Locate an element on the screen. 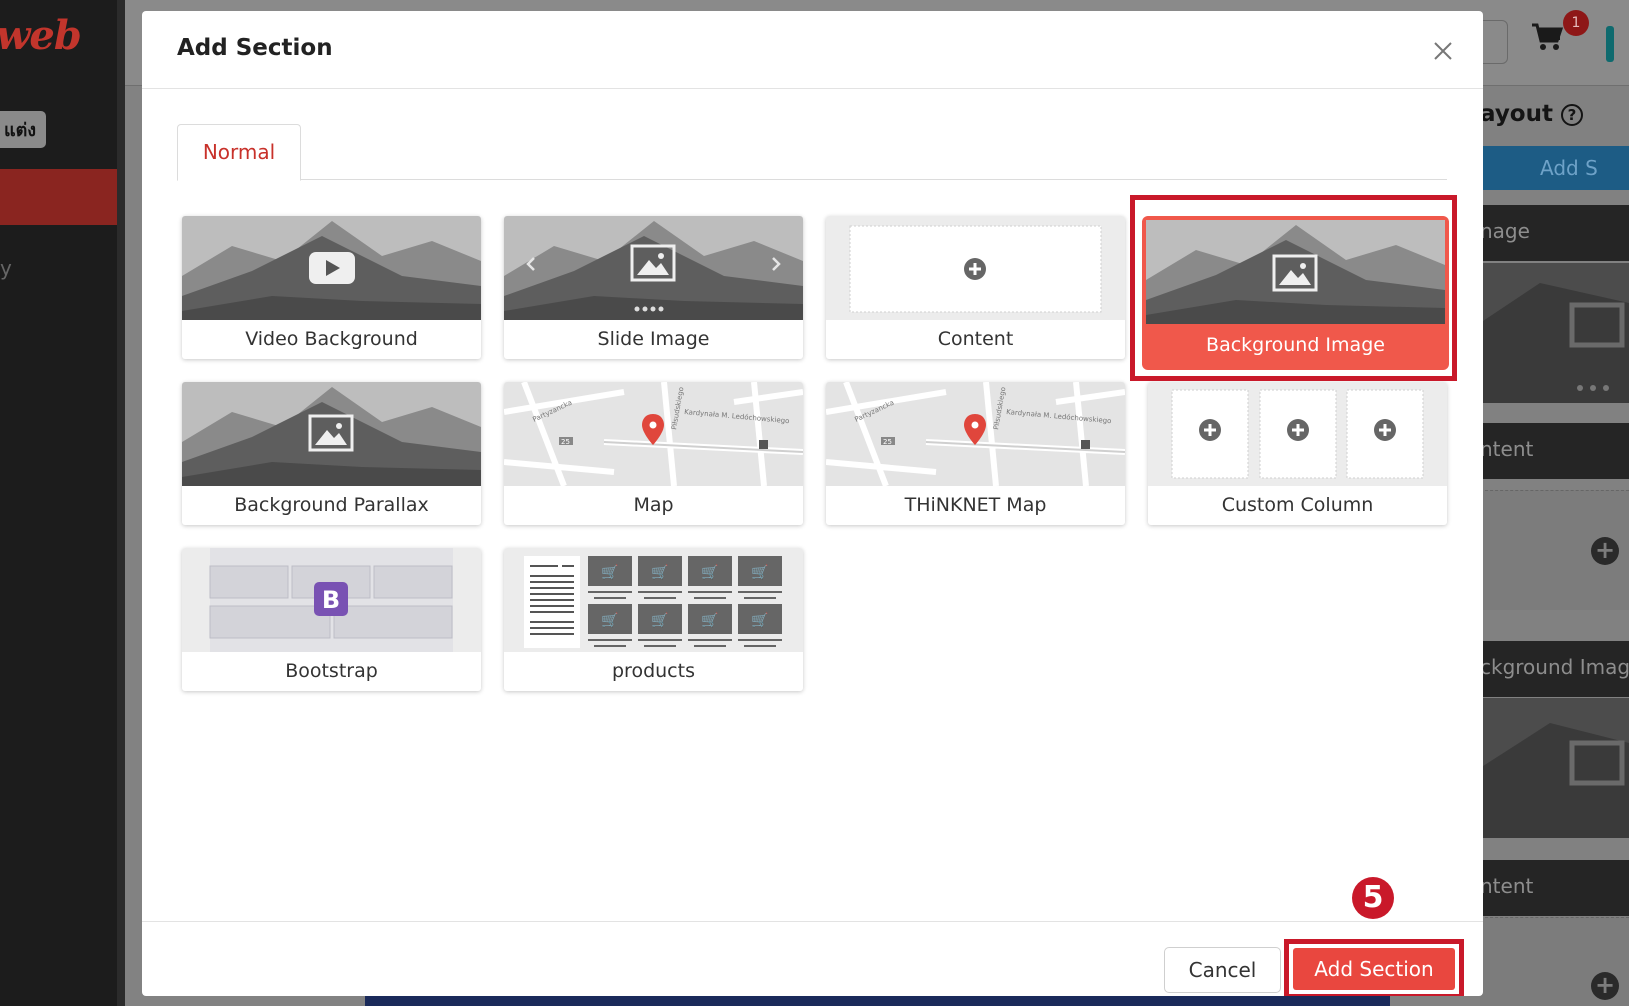  add-section-fragment: Add S is located at coordinates (1569, 168).